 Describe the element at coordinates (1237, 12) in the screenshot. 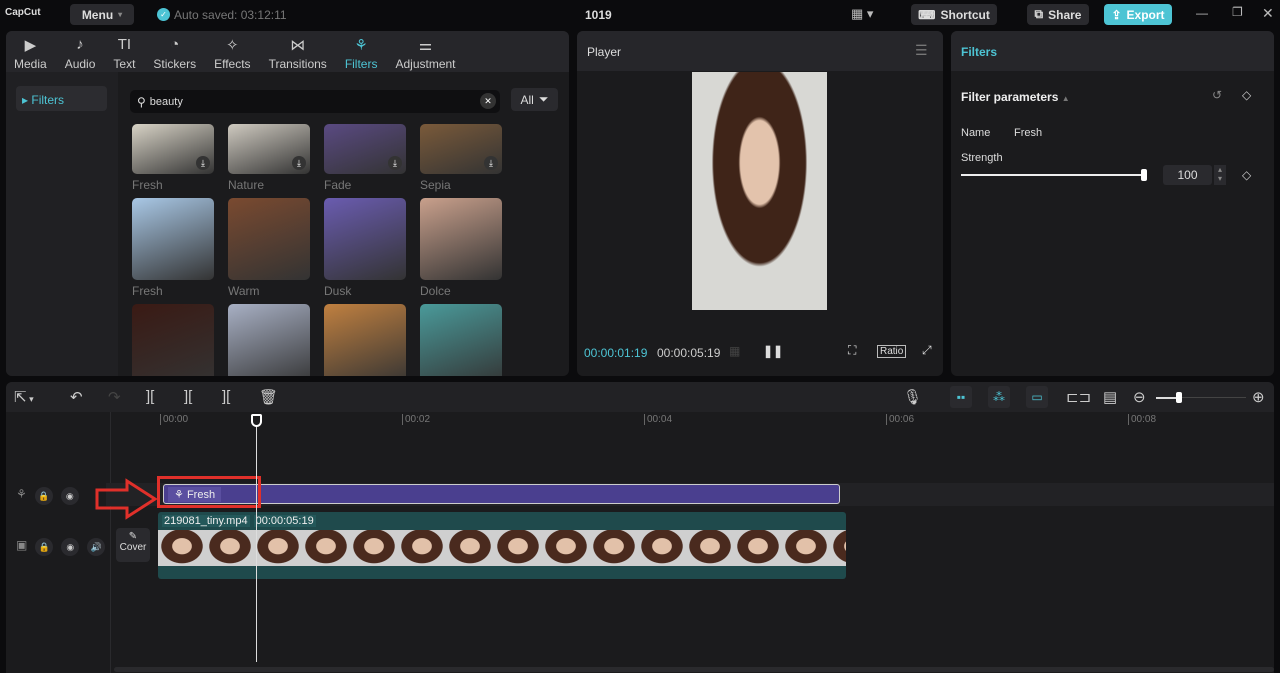

I see `restore-icon: ❐` at that location.